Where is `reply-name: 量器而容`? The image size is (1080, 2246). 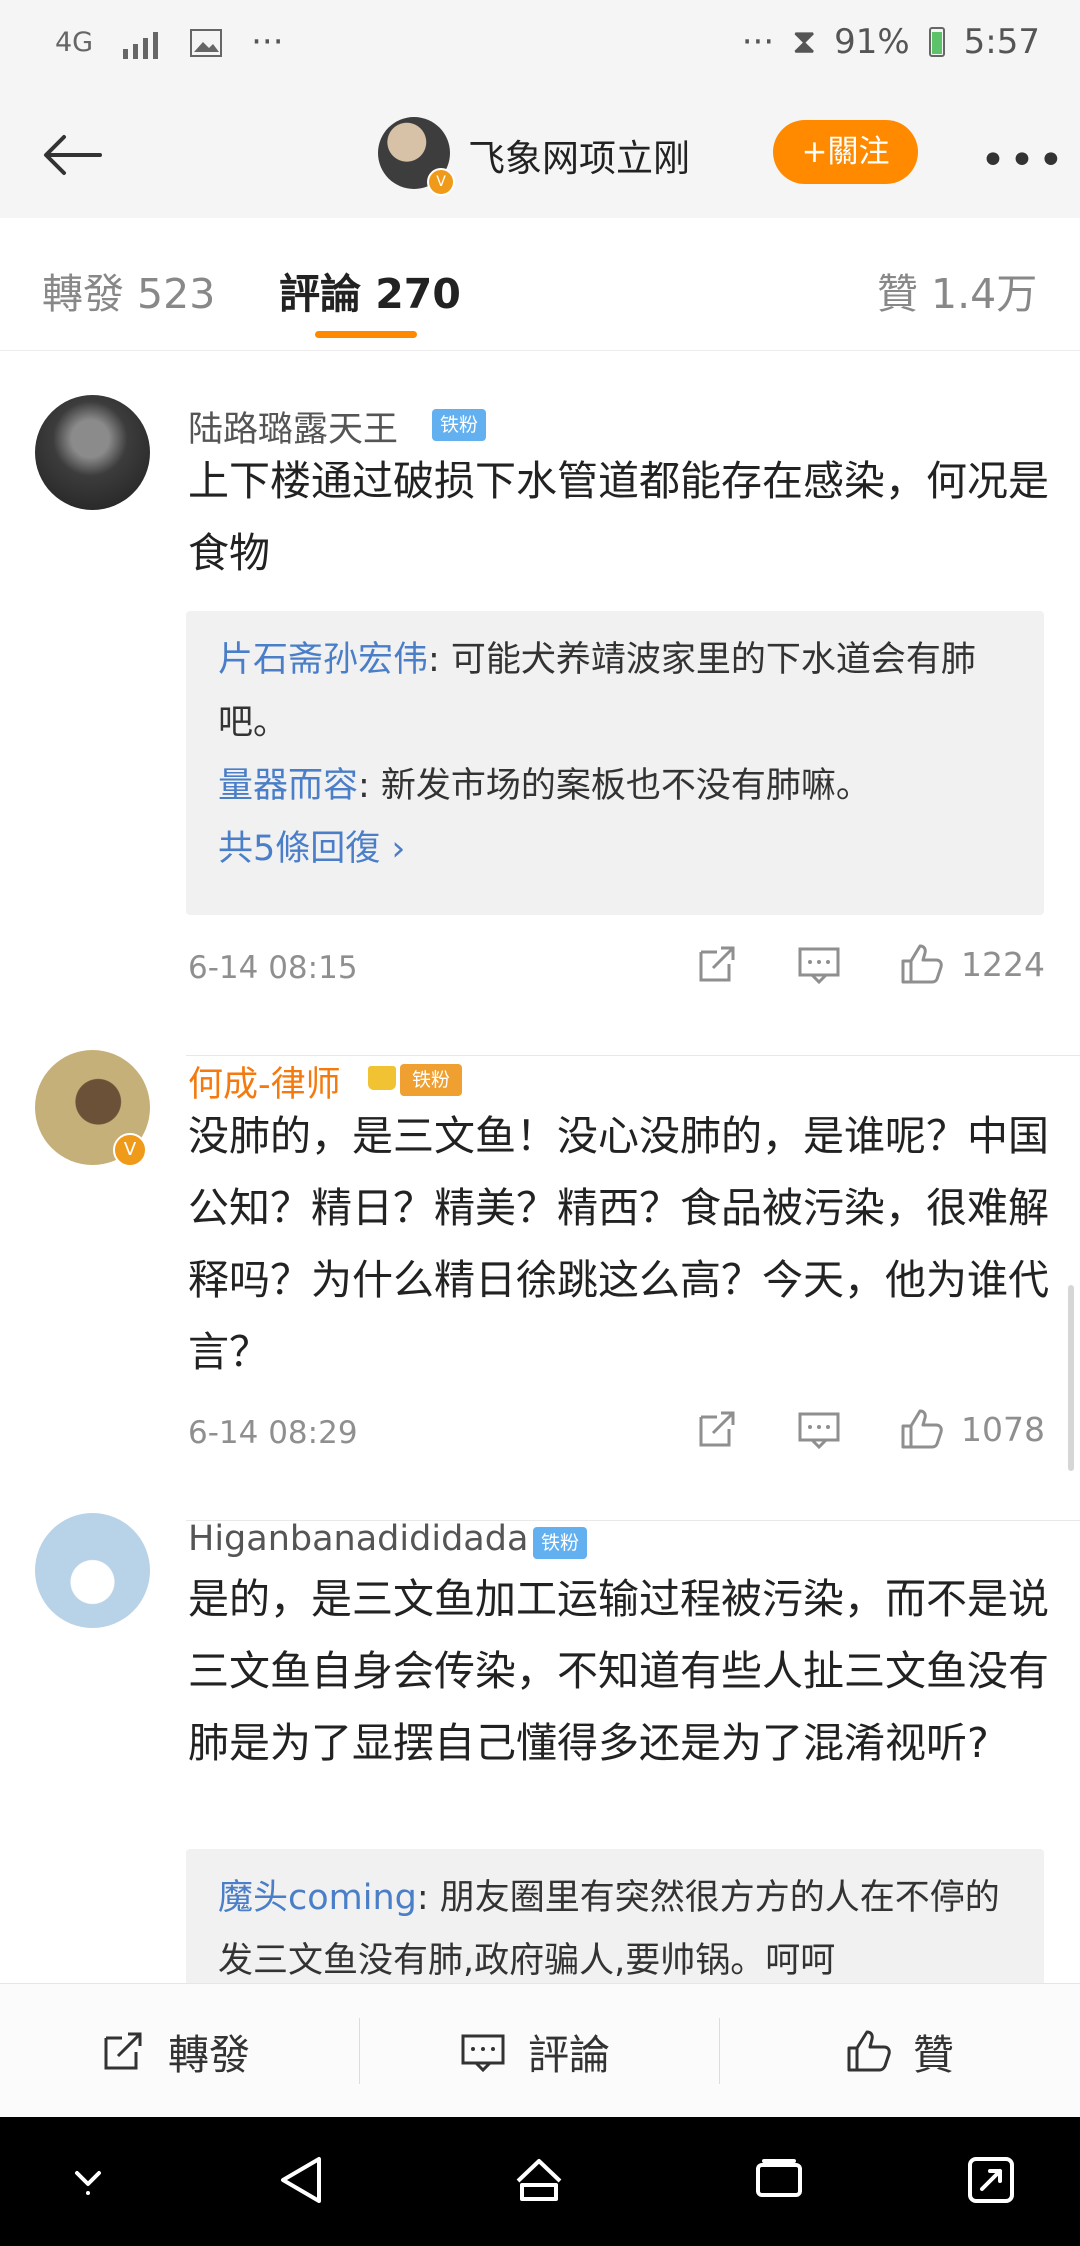 reply-name: 量器而容 is located at coordinates (288, 786).